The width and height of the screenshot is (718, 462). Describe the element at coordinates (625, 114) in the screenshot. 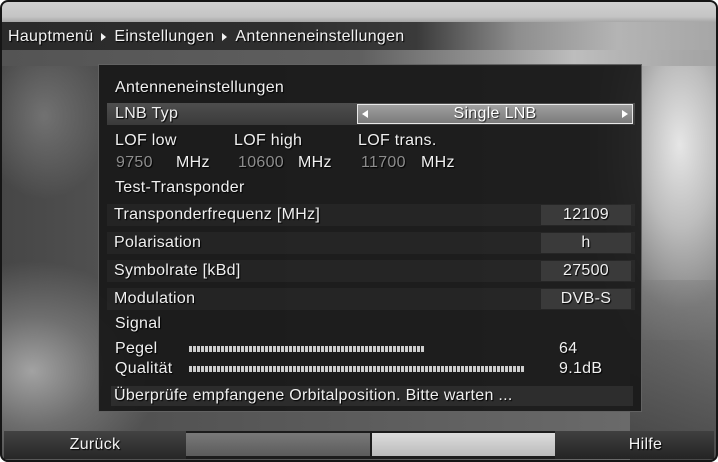

I see `arrow-right-icon` at that location.